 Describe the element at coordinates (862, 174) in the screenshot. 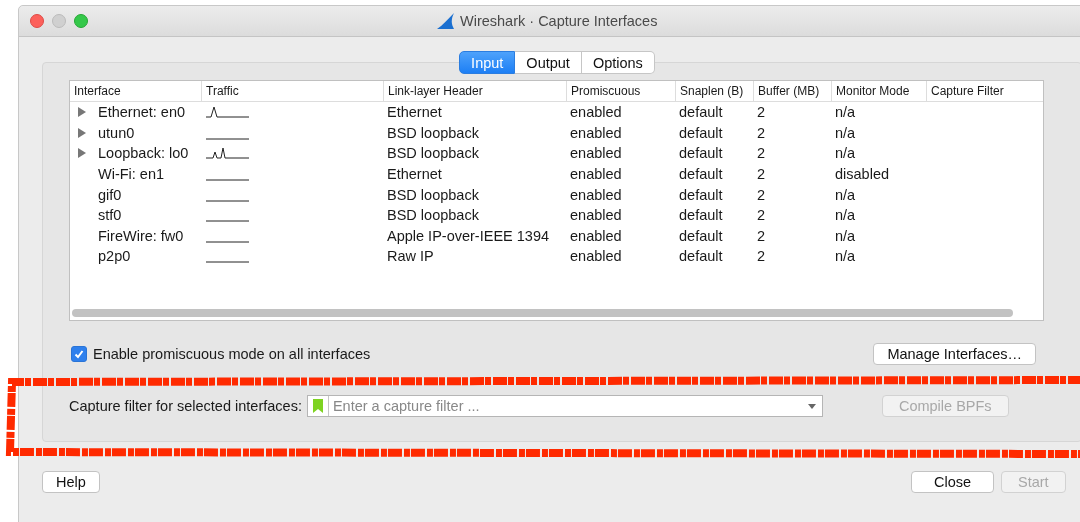

I see `table-cell: disabled` at that location.